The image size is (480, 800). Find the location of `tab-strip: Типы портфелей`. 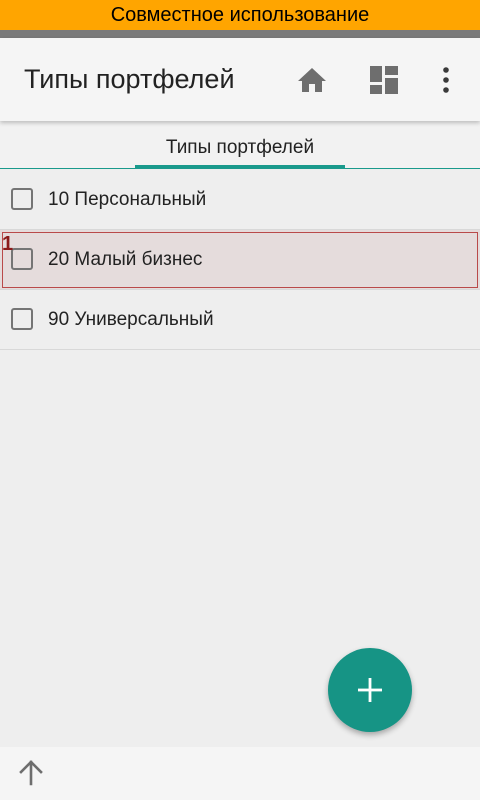

tab-strip: Типы портфелей is located at coordinates (240, 145).